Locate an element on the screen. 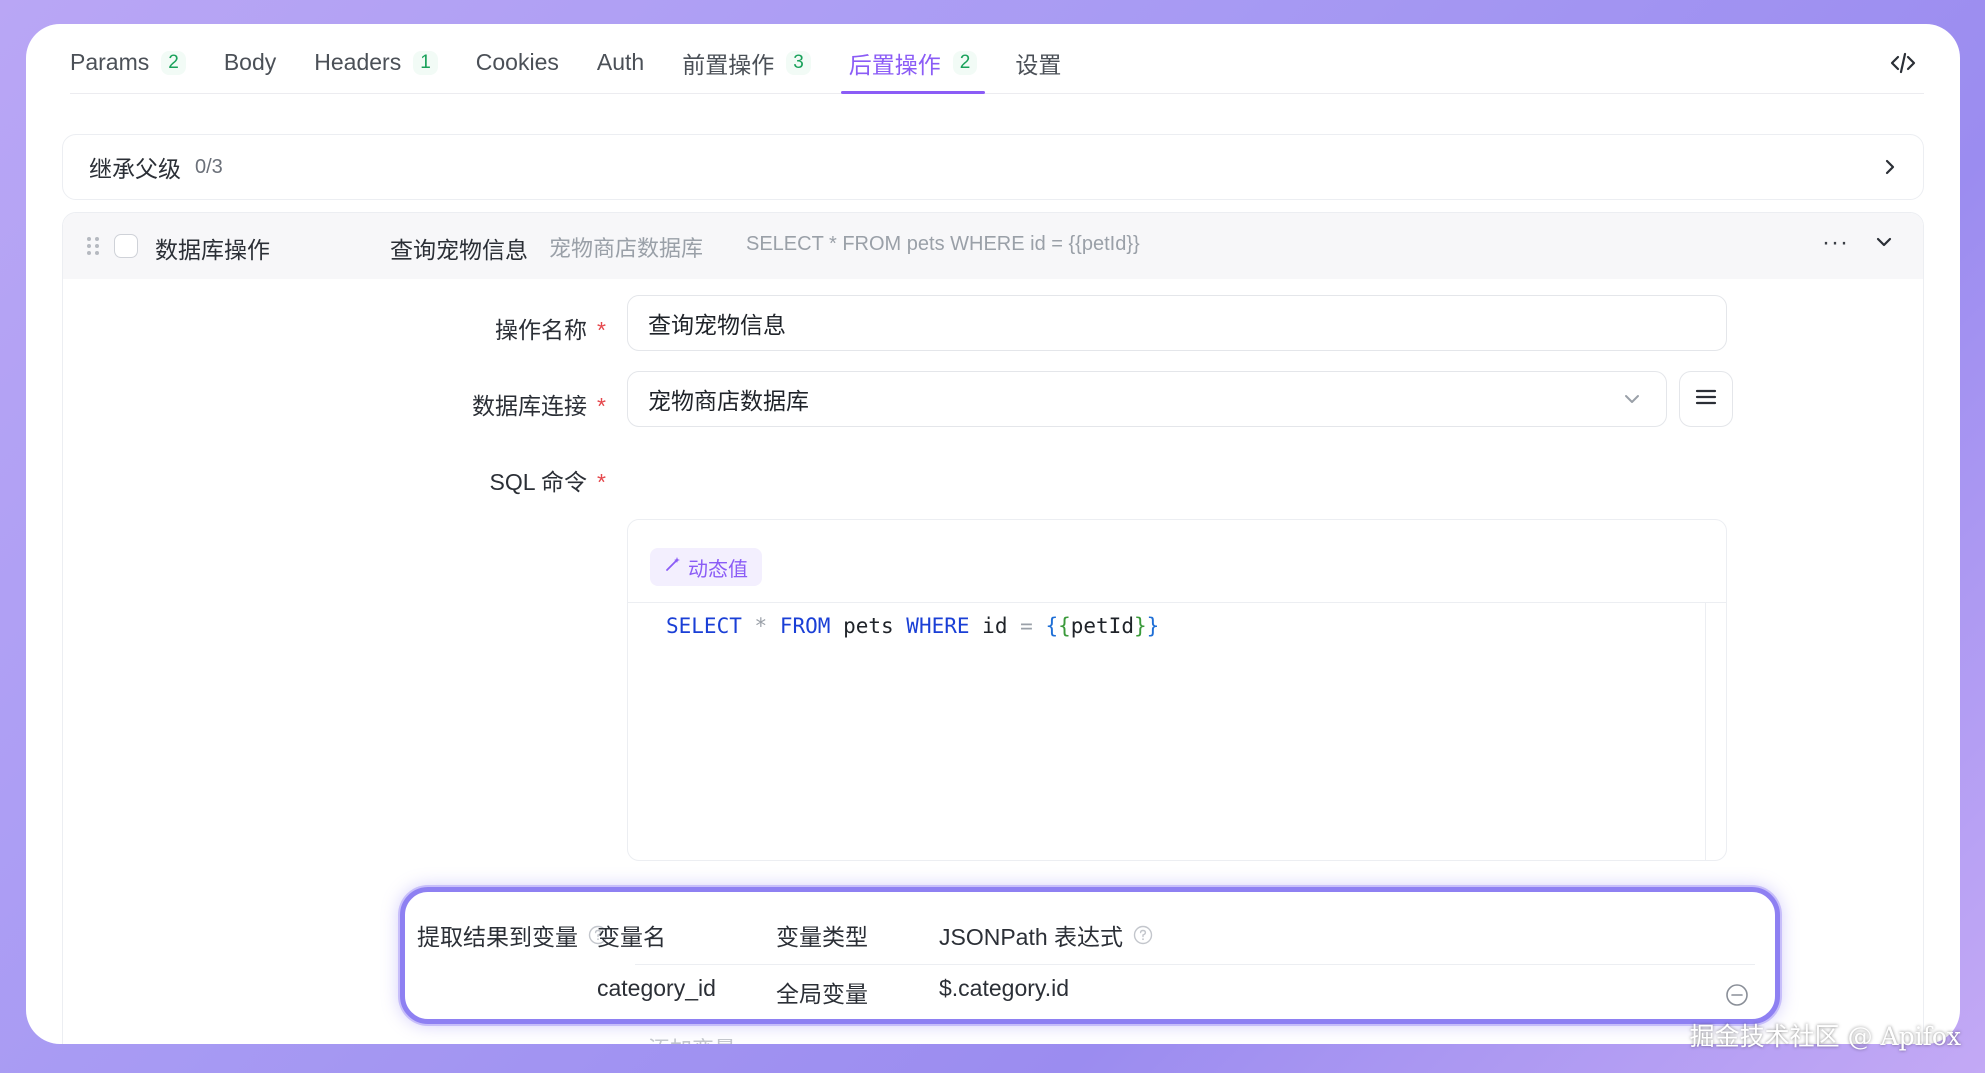 Image resolution: width=1985 pixels, height=1073 pixels. sql-command-label: SQL 命令 * is located at coordinates (547, 482).